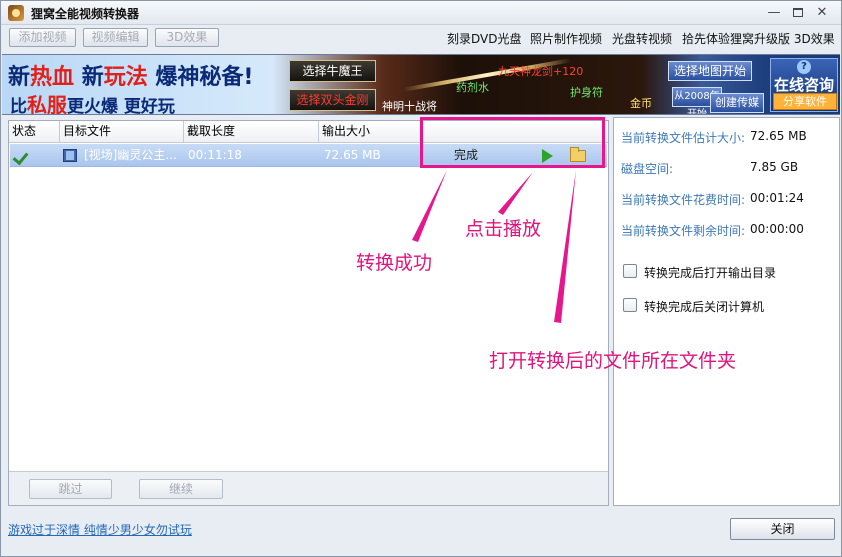  I want to click on info-elapsed-time: 当前转换文件花费时间: 00:01:24, so click(712, 199).